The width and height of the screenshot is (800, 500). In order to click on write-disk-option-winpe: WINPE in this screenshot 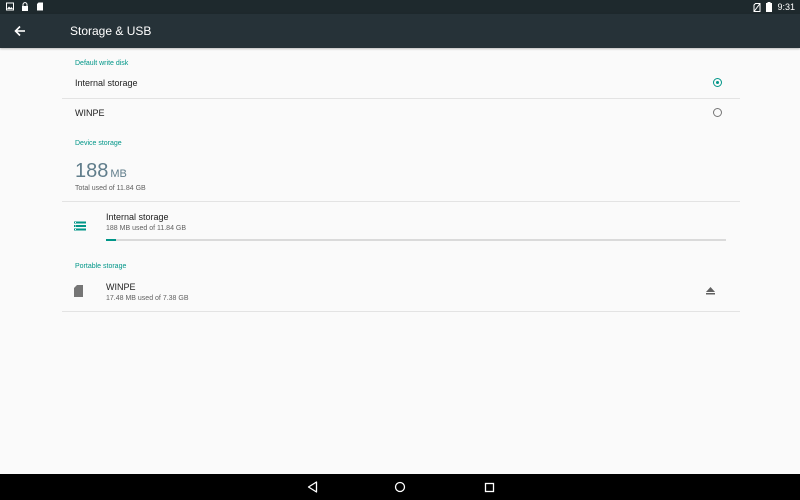, I will do `click(401, 113)`.